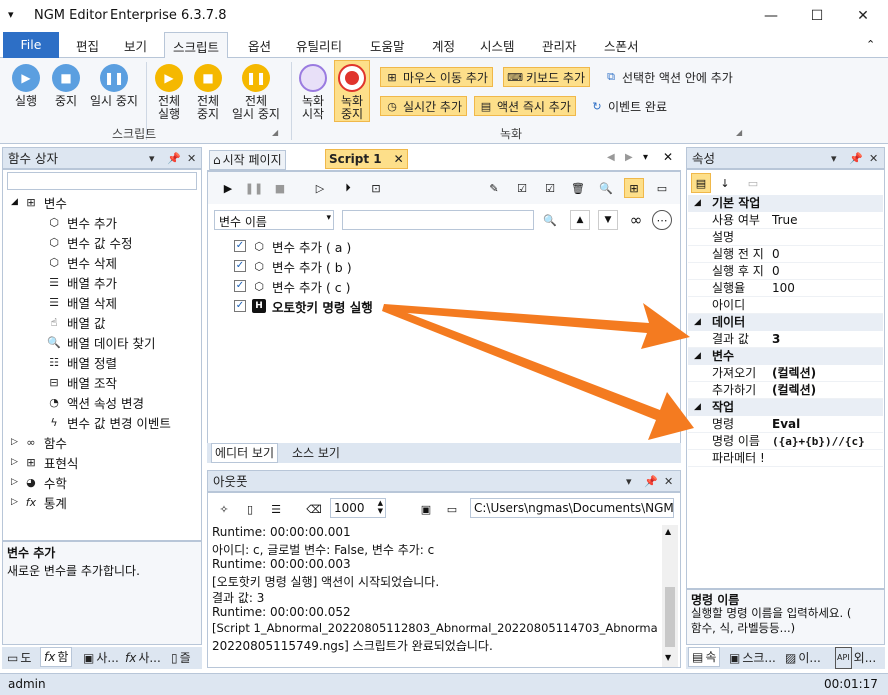 Image resolution: width=888 pixels, height=695 pixels. What do you see at coordinates (348, 188) in the screenshot?
I see `run-from-here-icon: ⏵` at bounding box center [348, 188].